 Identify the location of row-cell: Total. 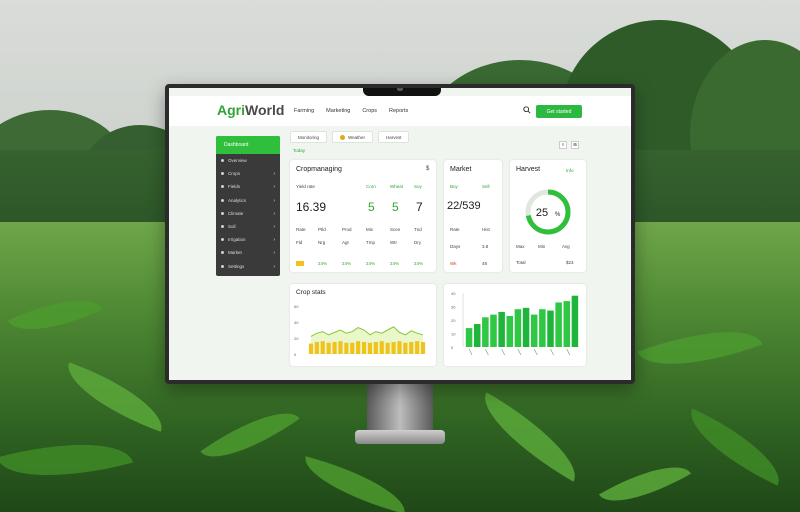
(521, 262).